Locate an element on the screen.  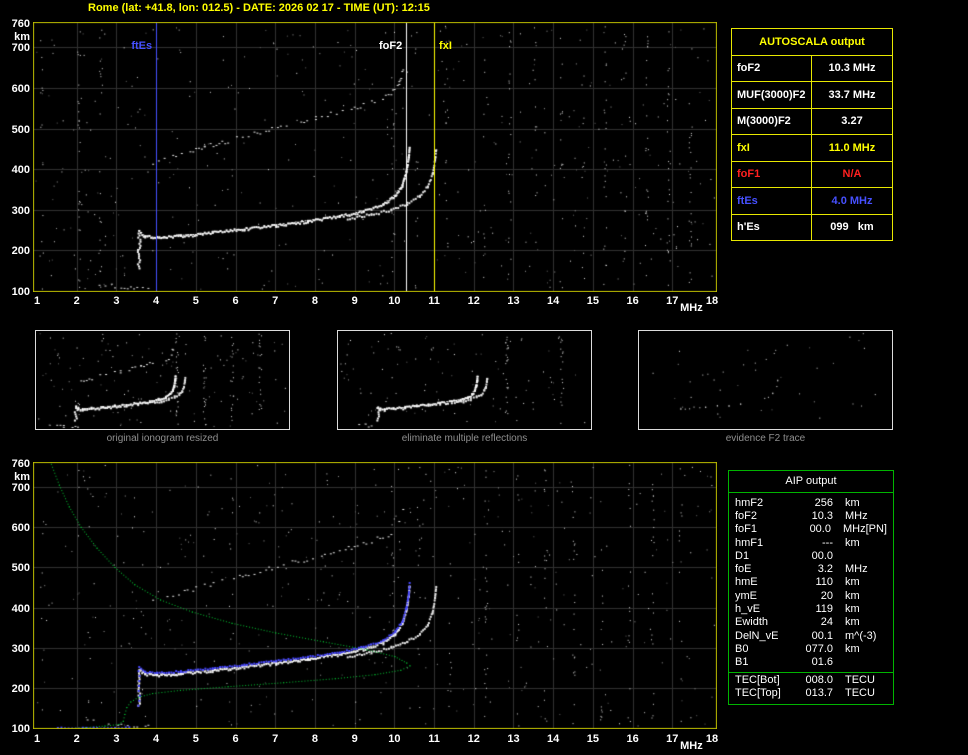
aip-row: h_vE 119 km is located at coordinates (811, 608).